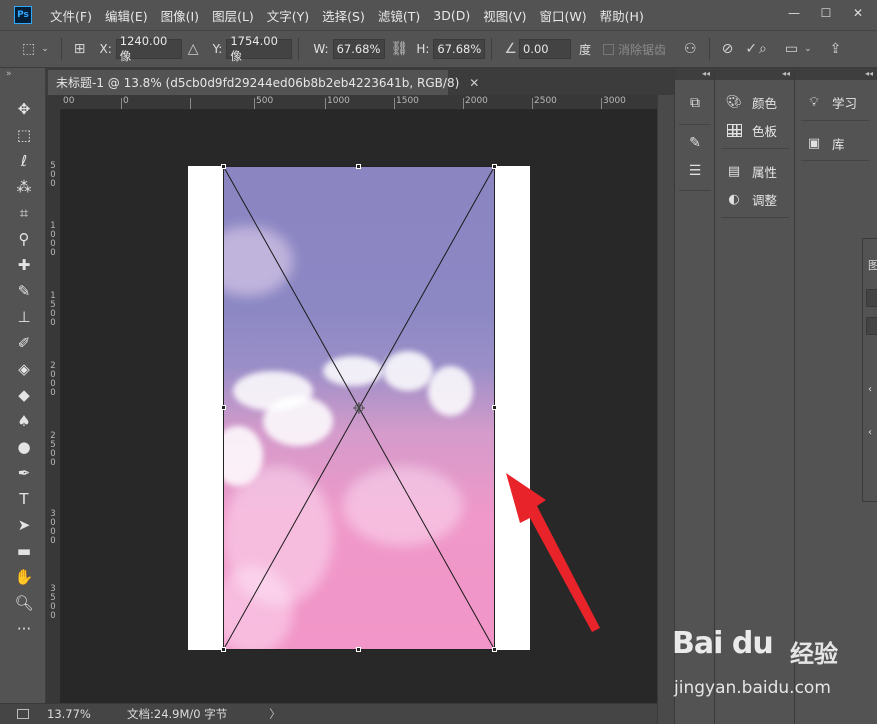 This screenshot has width=877, height=724. I want to click on panel-tab-adjustments: ◐ 调整, so click(751, 199).